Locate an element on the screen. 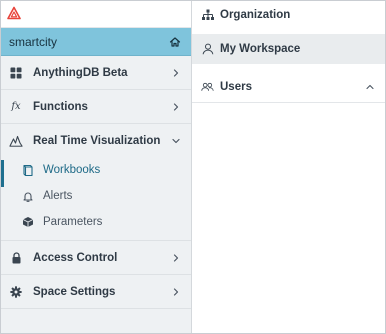  sidebar-item-label: Real Time Visualization is located at coordinates (97, 140).